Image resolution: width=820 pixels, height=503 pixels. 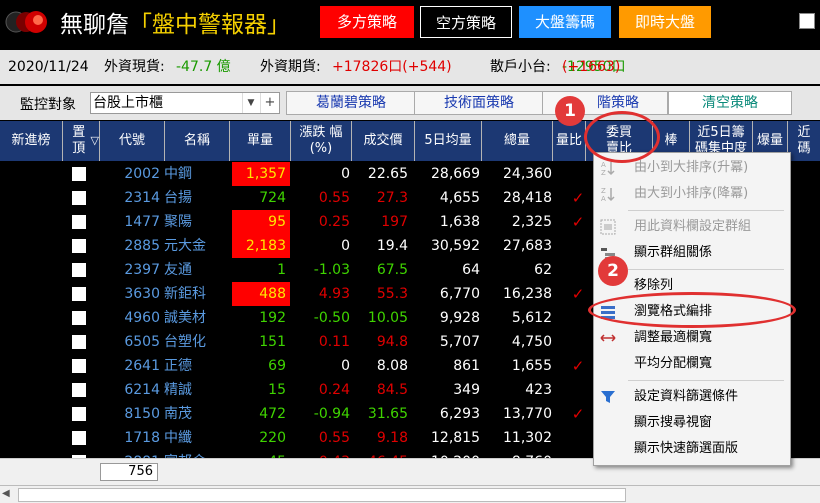 What do you see at coordinates (203, 67) in the screenshot?
I see `foreign-spot-value: -47.7 億` at bounding box center [203, 67].